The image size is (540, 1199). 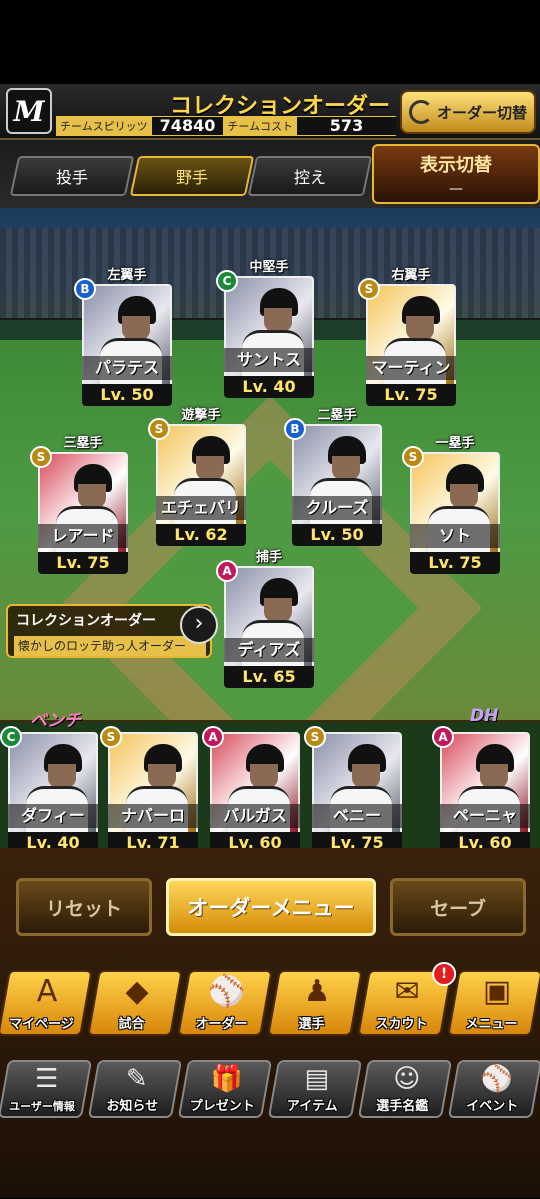 I want to click on position-label: 一塁手, so click(x=455, y=443).